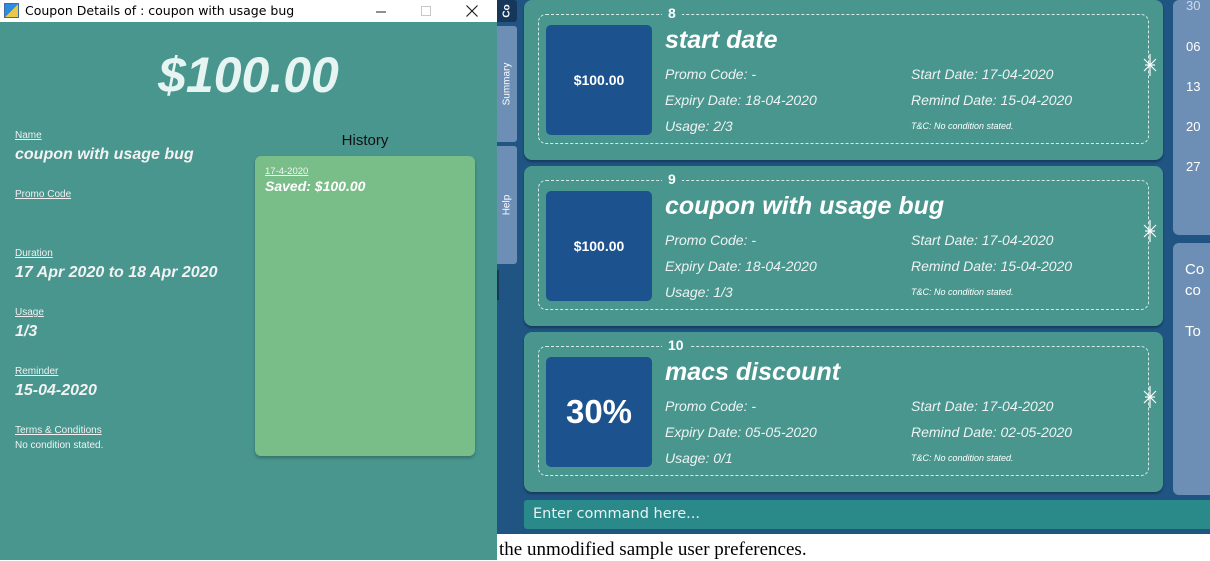 The width and height of the screenshot is (1210, 561). I want to click on history-entry-date: 17-4-2020, so click(287, 171).